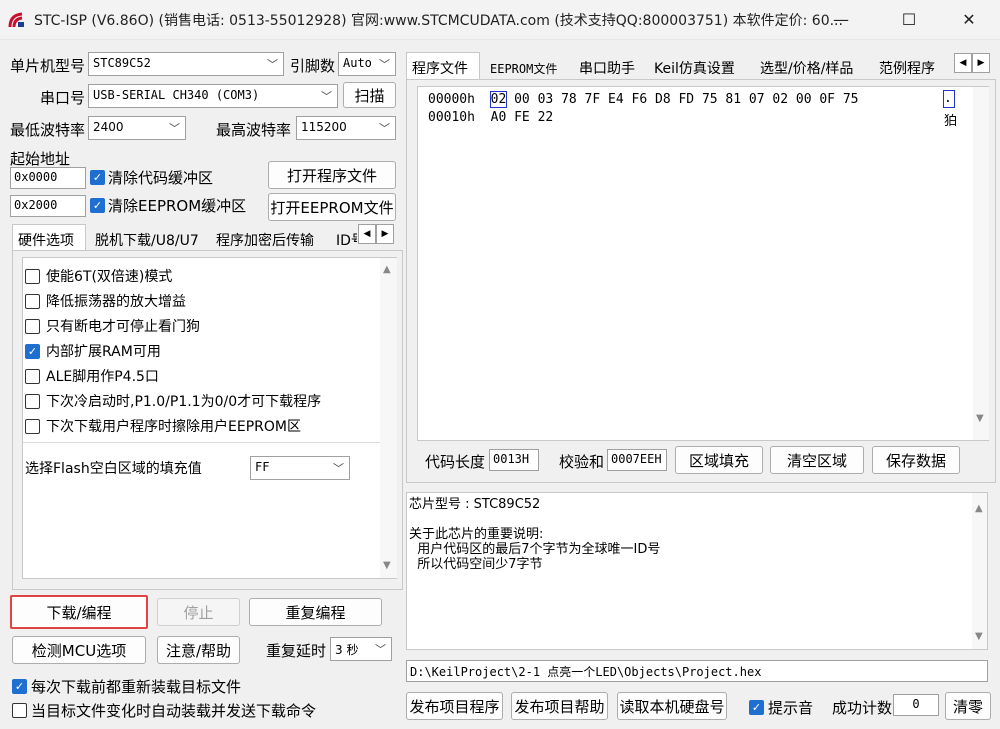 This screenshot has width=1000, height=729. What do you see at coordinates (514, 460) in the screenshot?
I see `code-length-value: 0013H` at bounding box center [514, 460].